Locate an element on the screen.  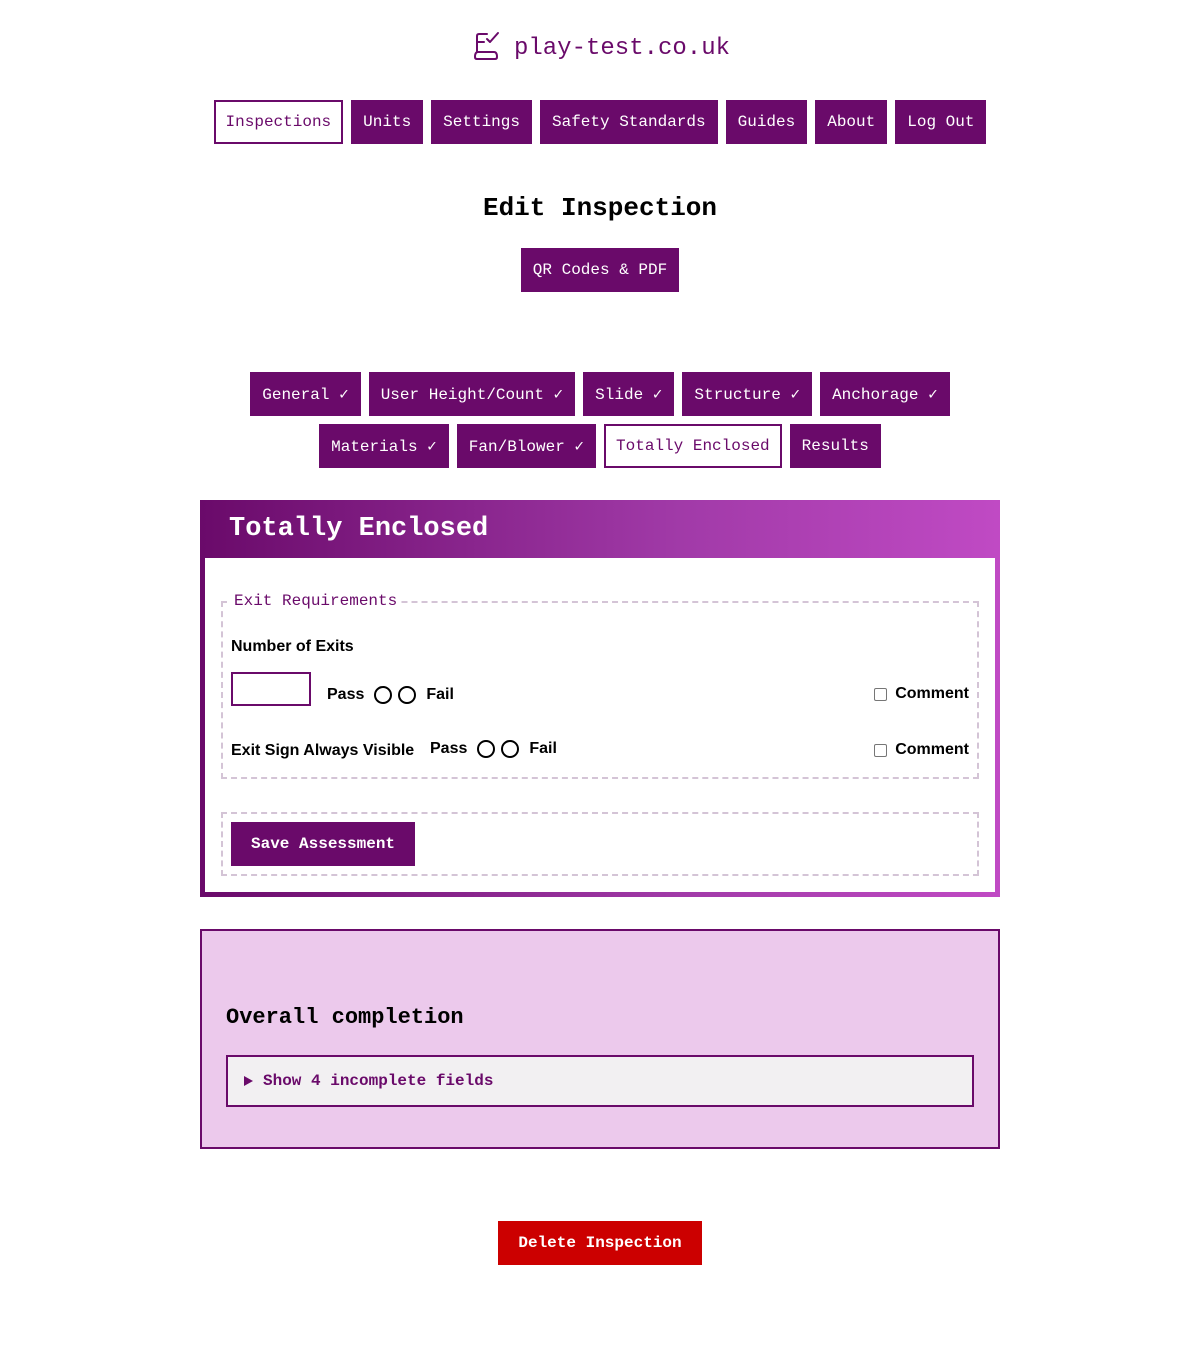
number-of-exits-label: Number of Exits is located at coordinates (292, 646).